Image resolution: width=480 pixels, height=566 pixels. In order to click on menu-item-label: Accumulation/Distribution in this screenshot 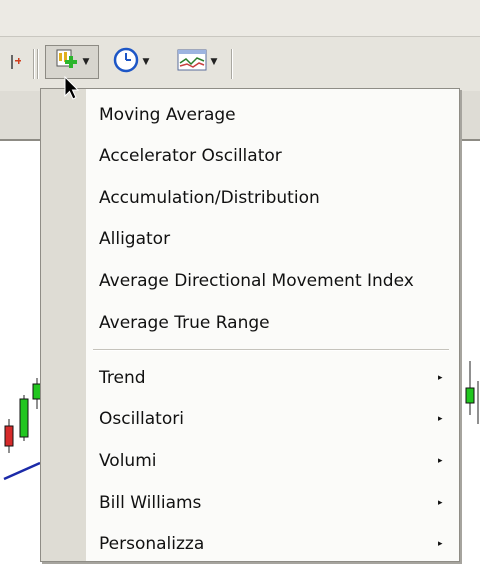, I will do `click(209, 198)`.